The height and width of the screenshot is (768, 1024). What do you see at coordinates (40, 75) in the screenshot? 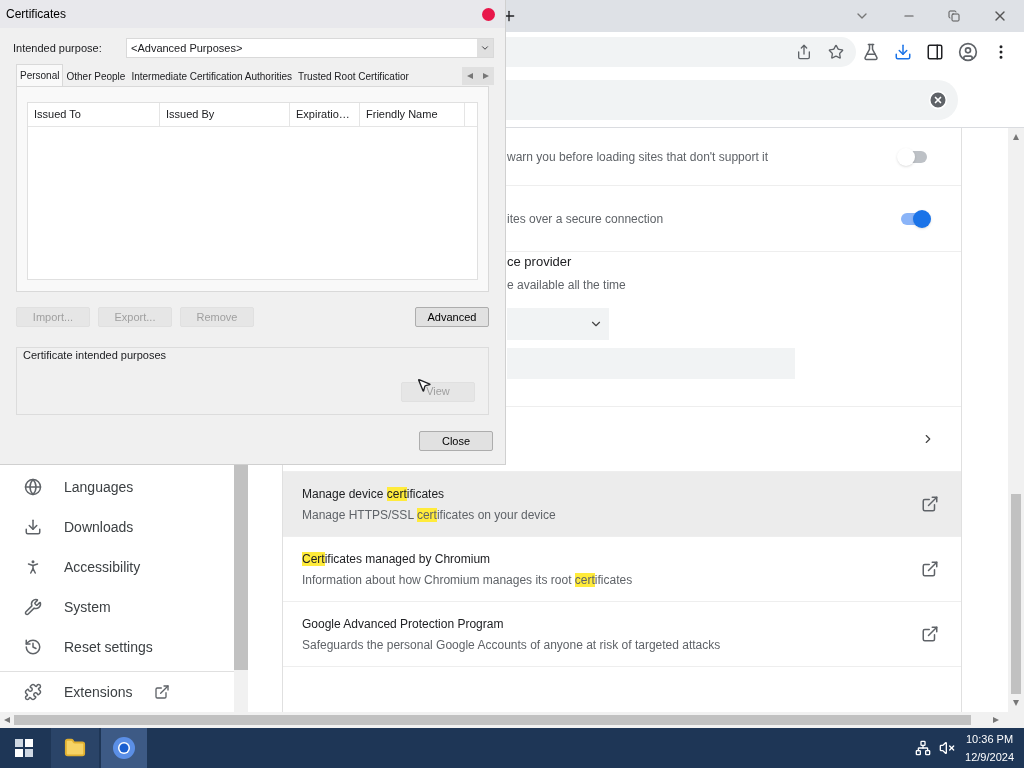
I see `tab: Personal` at bounding box center [40, 75].